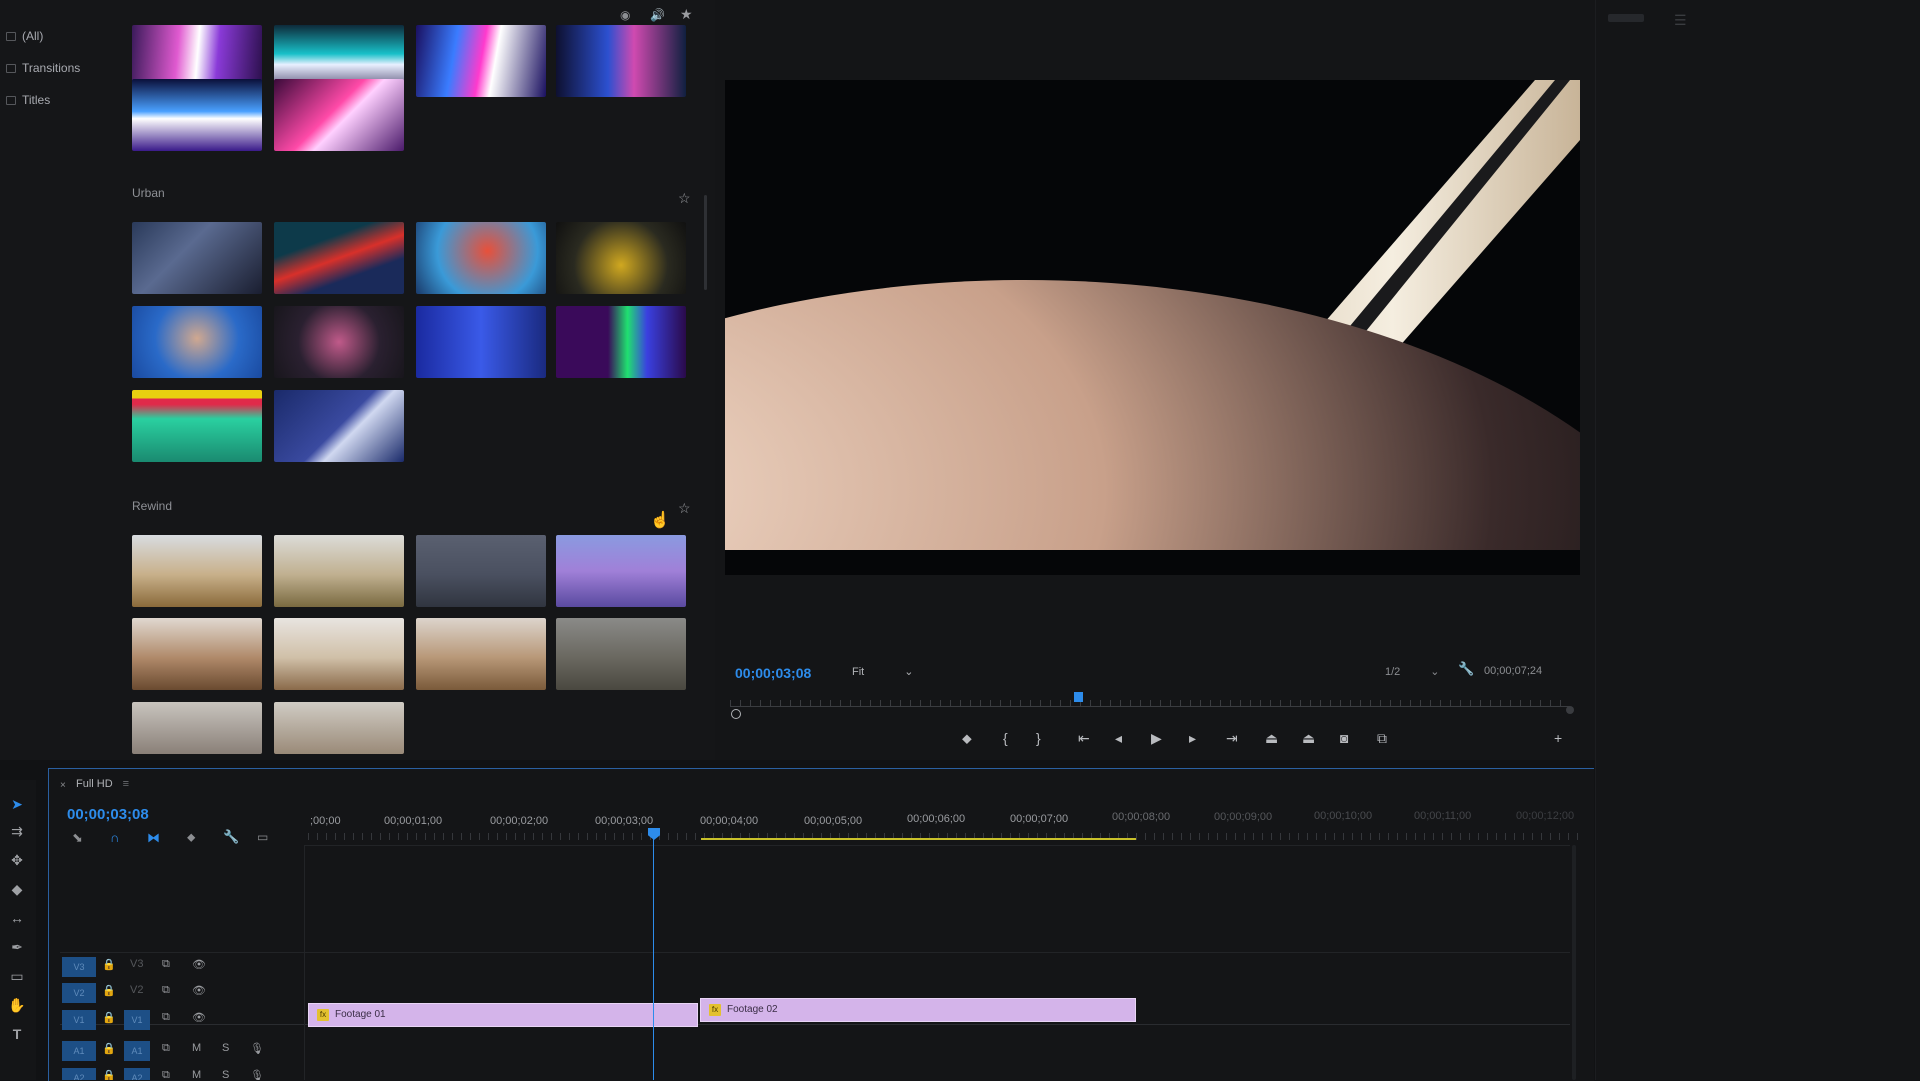 This screenshot has height=1081, width=1920. I want to click on comparison-view-icon: ⧉, so click(1382, 738).